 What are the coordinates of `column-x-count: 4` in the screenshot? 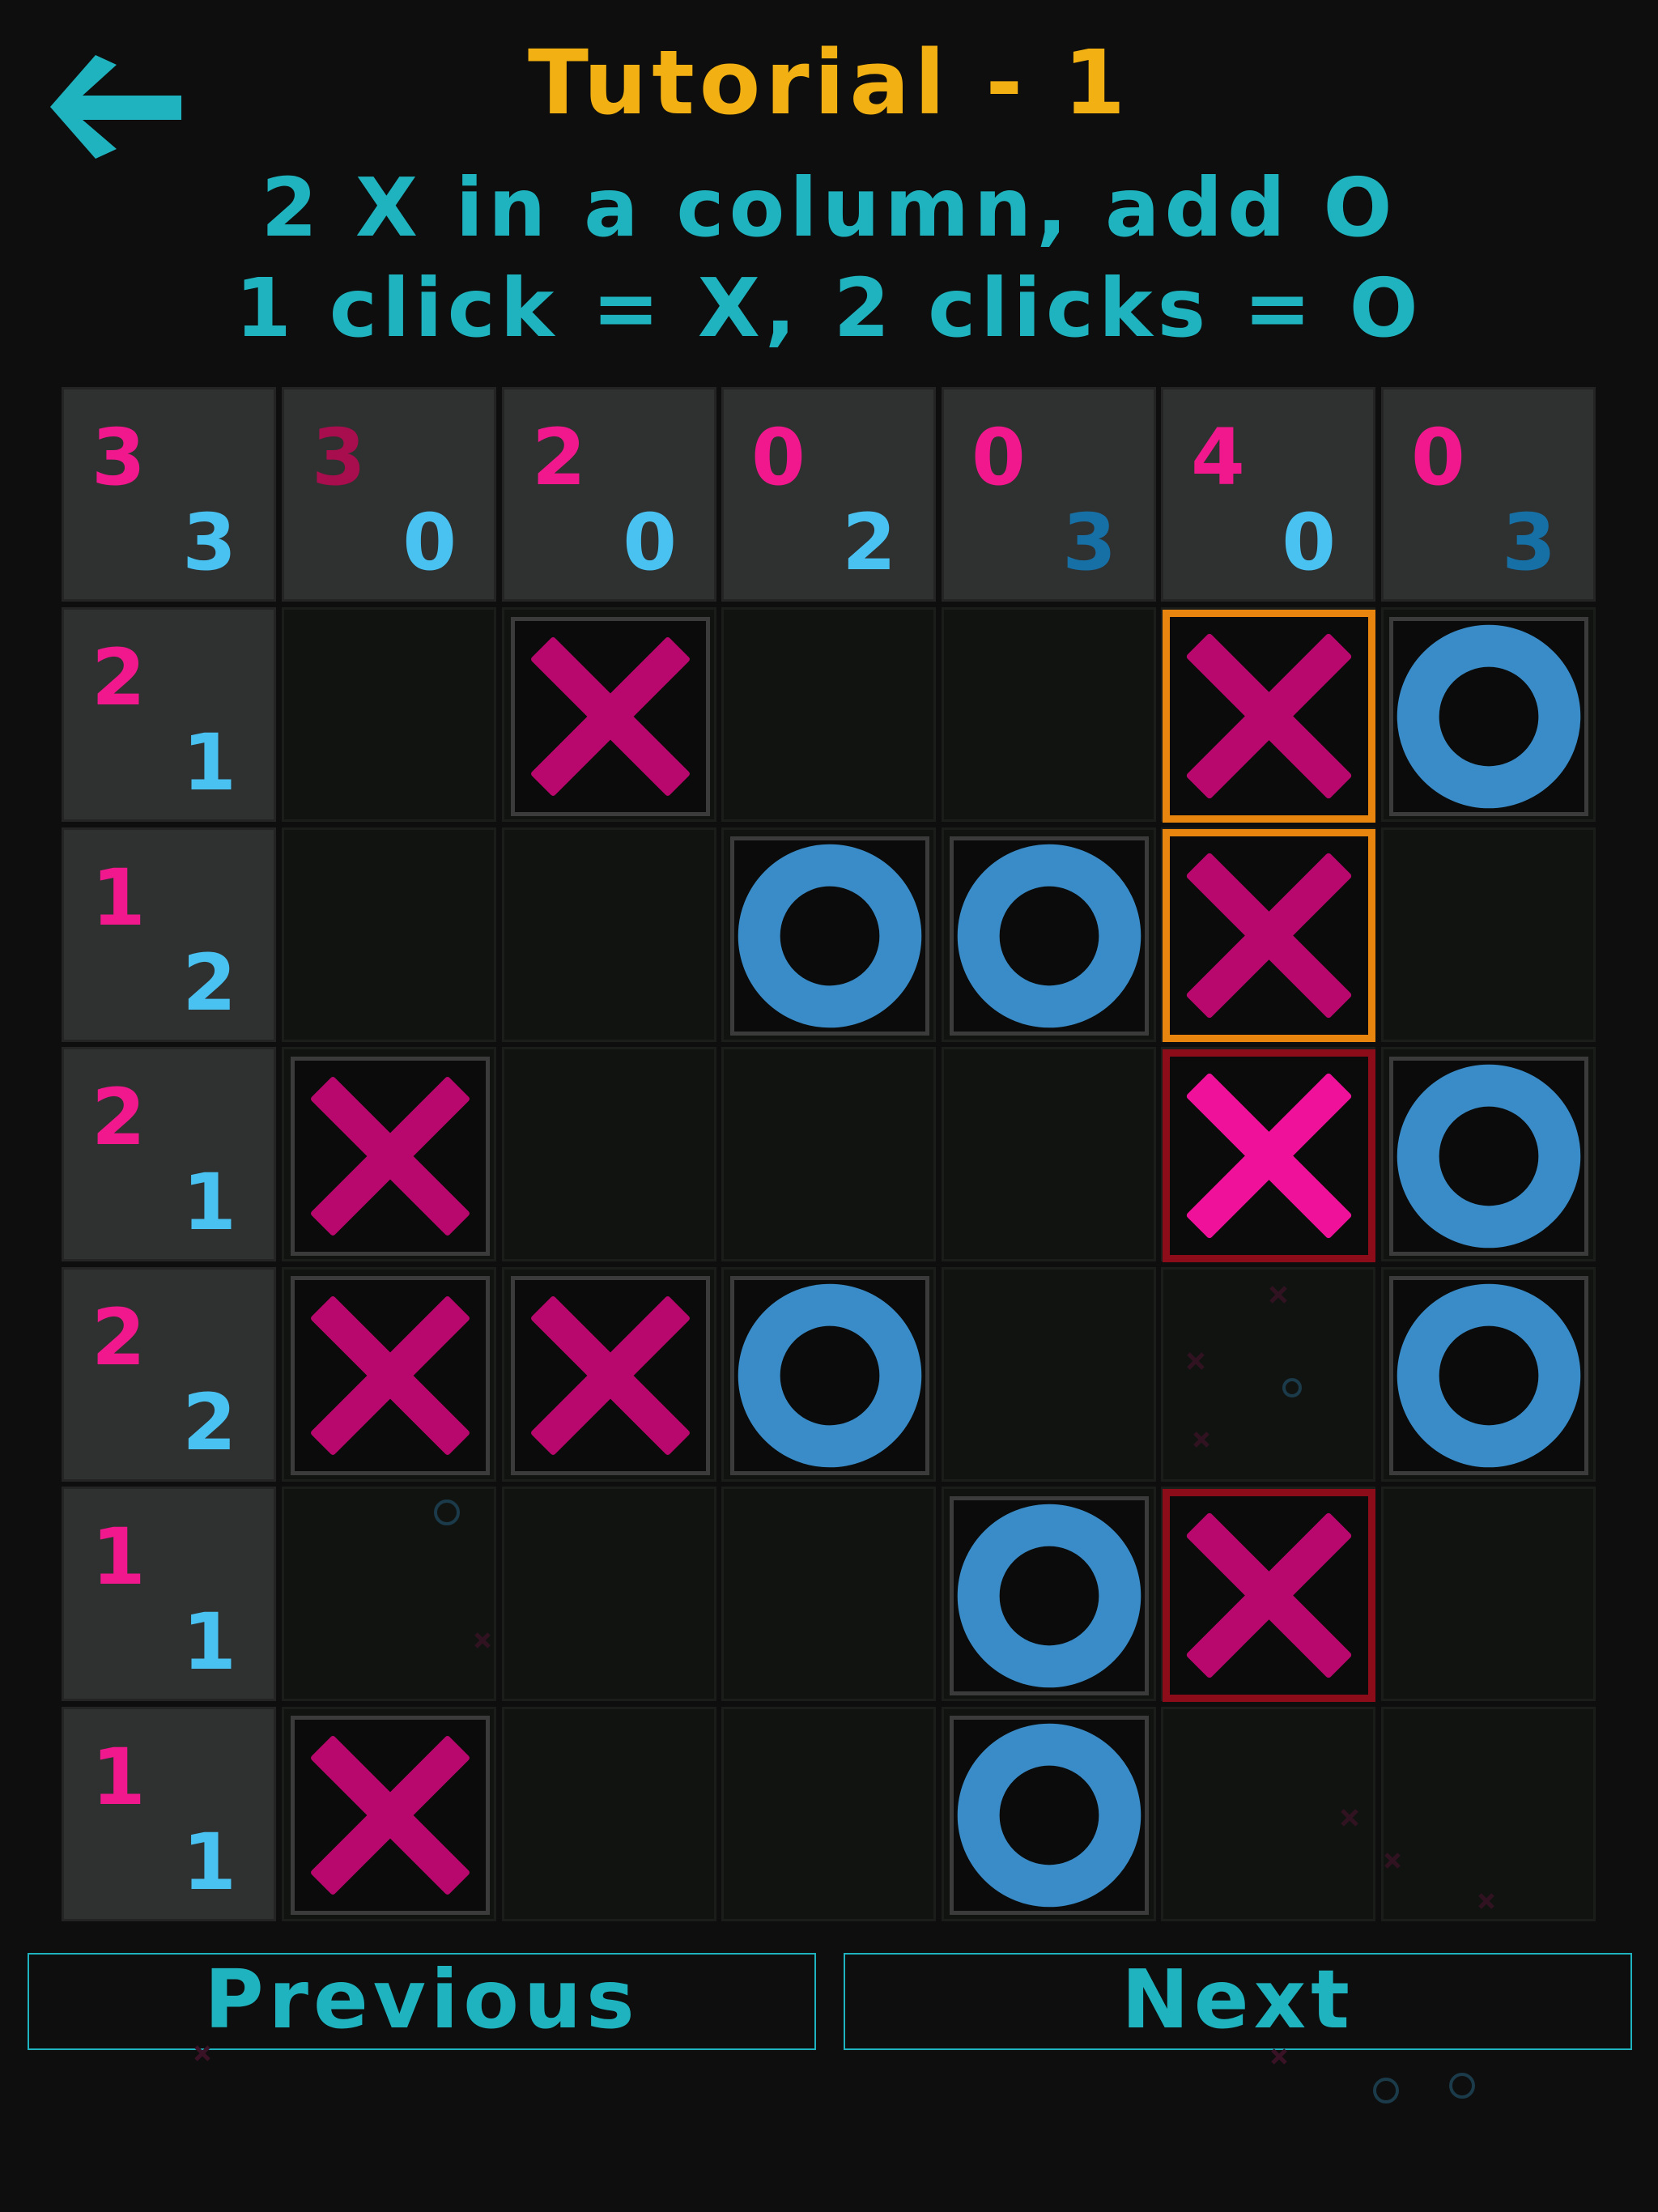 It's located at (1218, 458).